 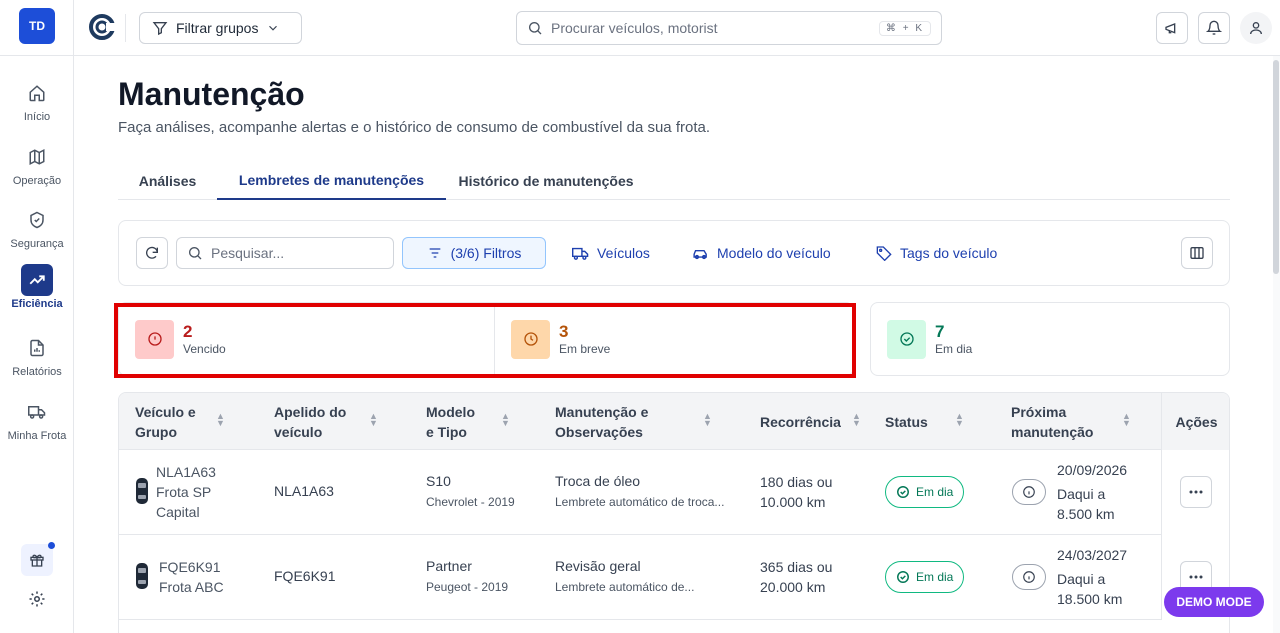 I want to click on tag-icon, so click(x=884, y=253).